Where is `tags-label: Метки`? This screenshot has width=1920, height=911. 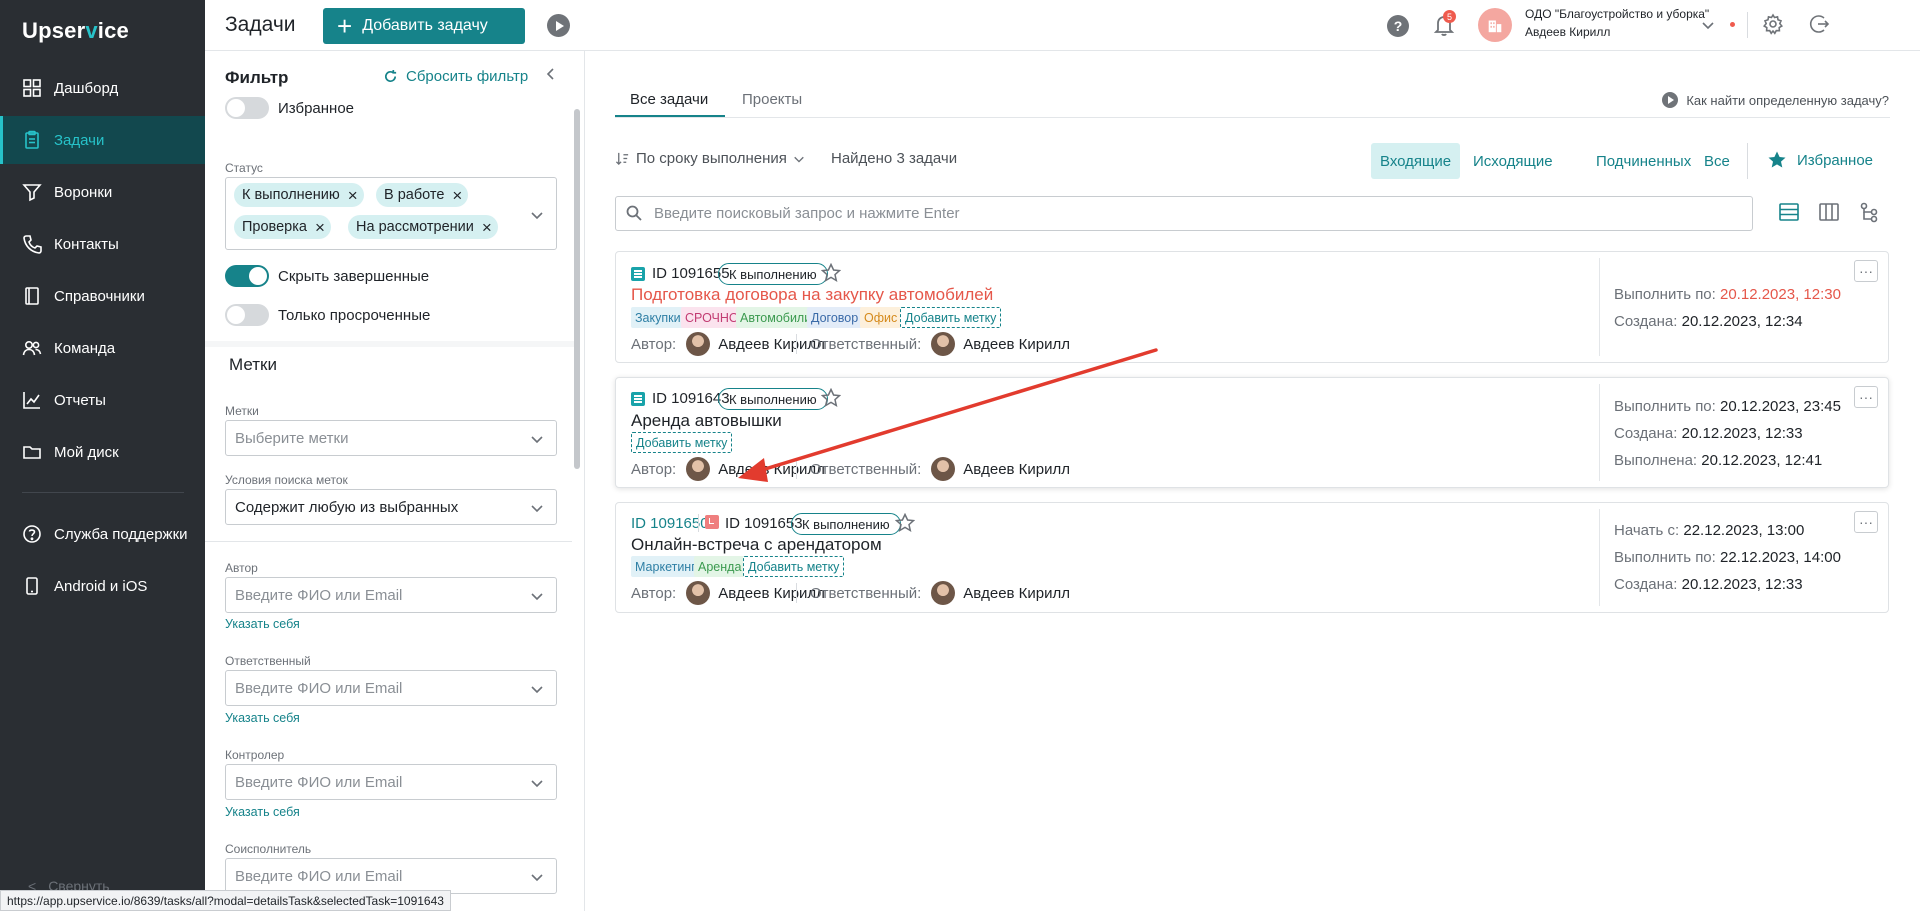 tags-label: Метки is located at coordinates (242, 411).